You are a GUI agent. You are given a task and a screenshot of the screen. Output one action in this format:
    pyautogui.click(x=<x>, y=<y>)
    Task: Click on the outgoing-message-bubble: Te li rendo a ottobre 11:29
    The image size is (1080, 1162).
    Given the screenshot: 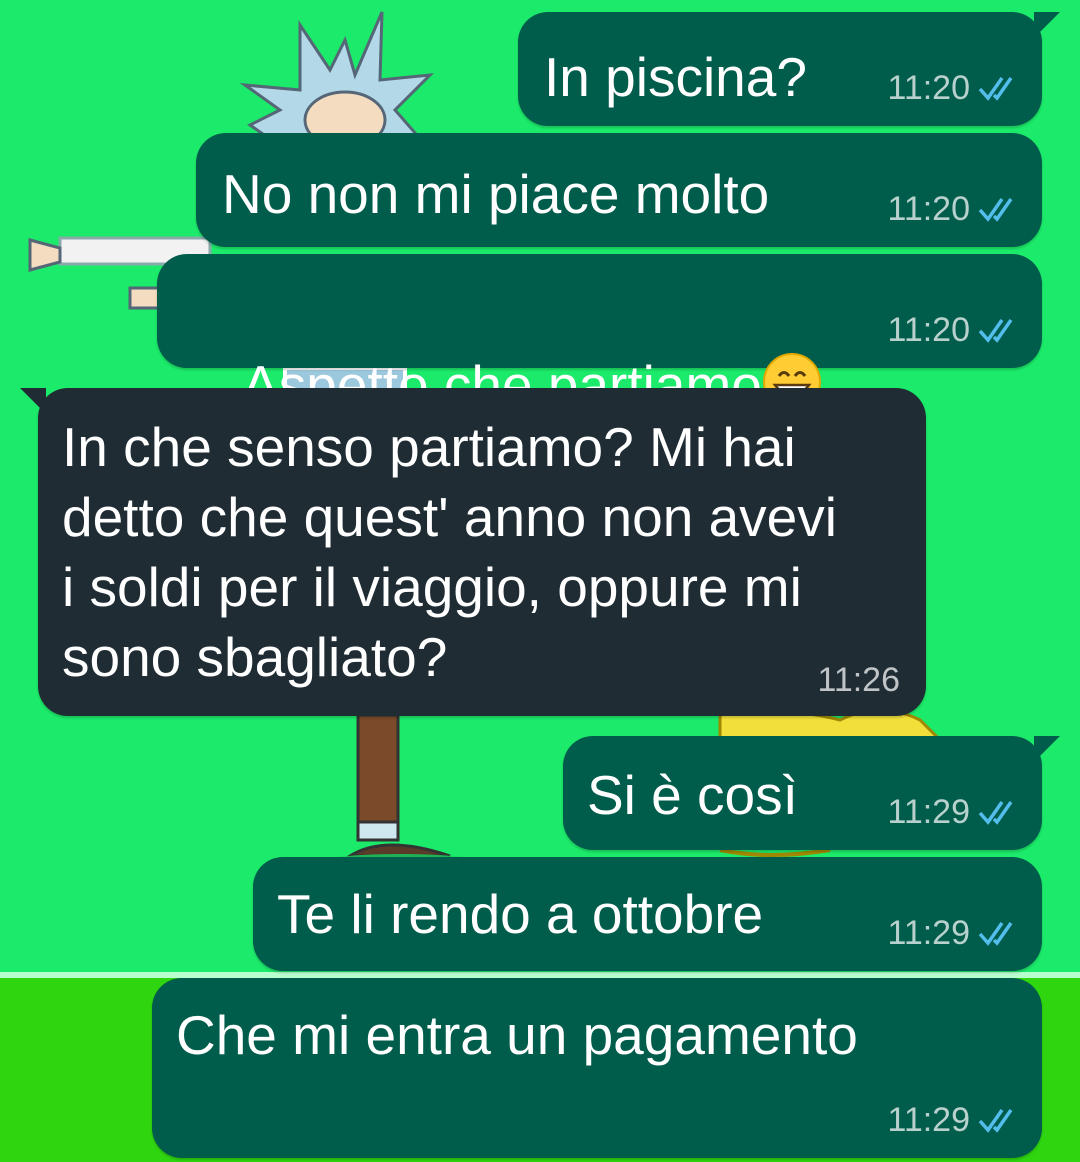 What is the action you would take?
    pyautogui.click(x=647, y=914)
    